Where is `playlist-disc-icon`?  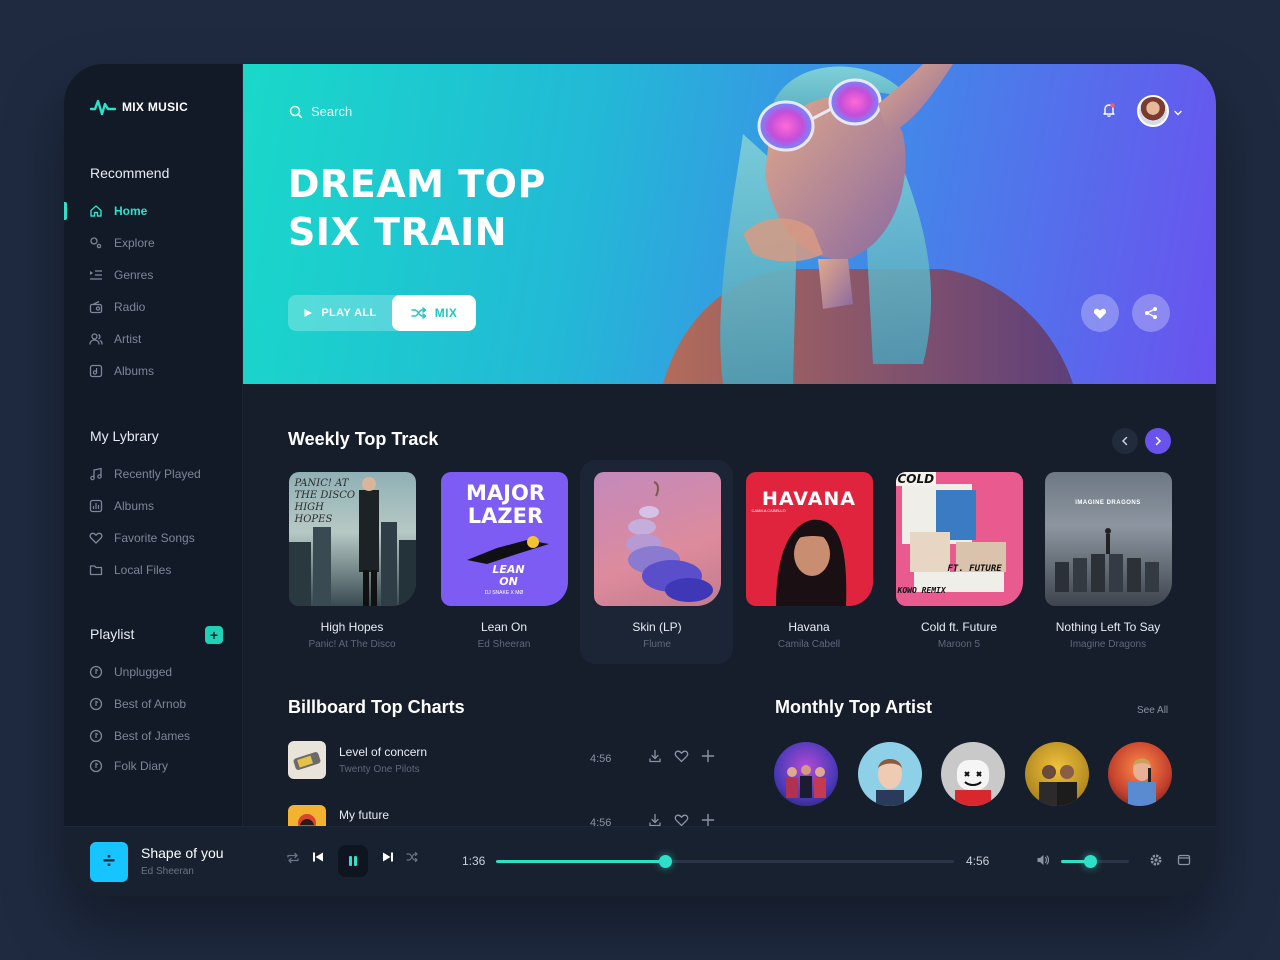
playlist-disc-icon is located at coordinates (96, 736).